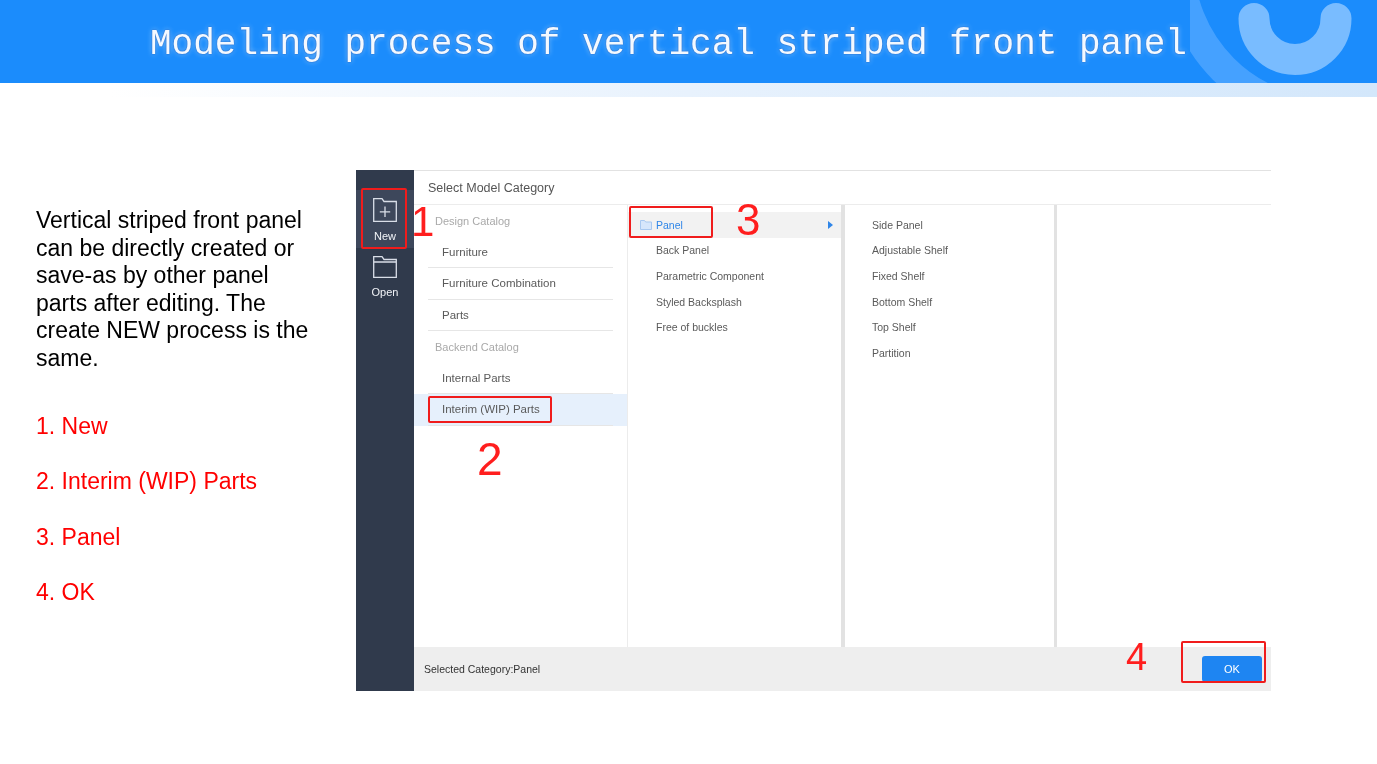 This screenshot has width=1377, height=764. I want to click on category-item: Styled Backsplash, so click(734, 301).